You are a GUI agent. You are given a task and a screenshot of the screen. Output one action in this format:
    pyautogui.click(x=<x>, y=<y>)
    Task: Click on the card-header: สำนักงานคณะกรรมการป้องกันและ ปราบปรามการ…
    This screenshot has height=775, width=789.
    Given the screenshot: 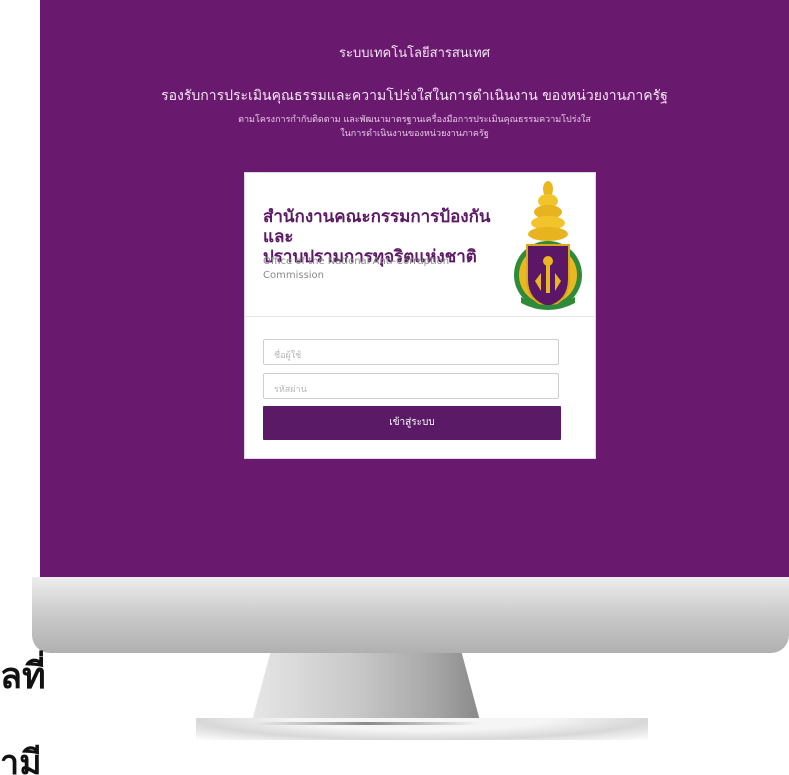 What is the action you would take?
    pyautogui.click(x=420, y=245)
    